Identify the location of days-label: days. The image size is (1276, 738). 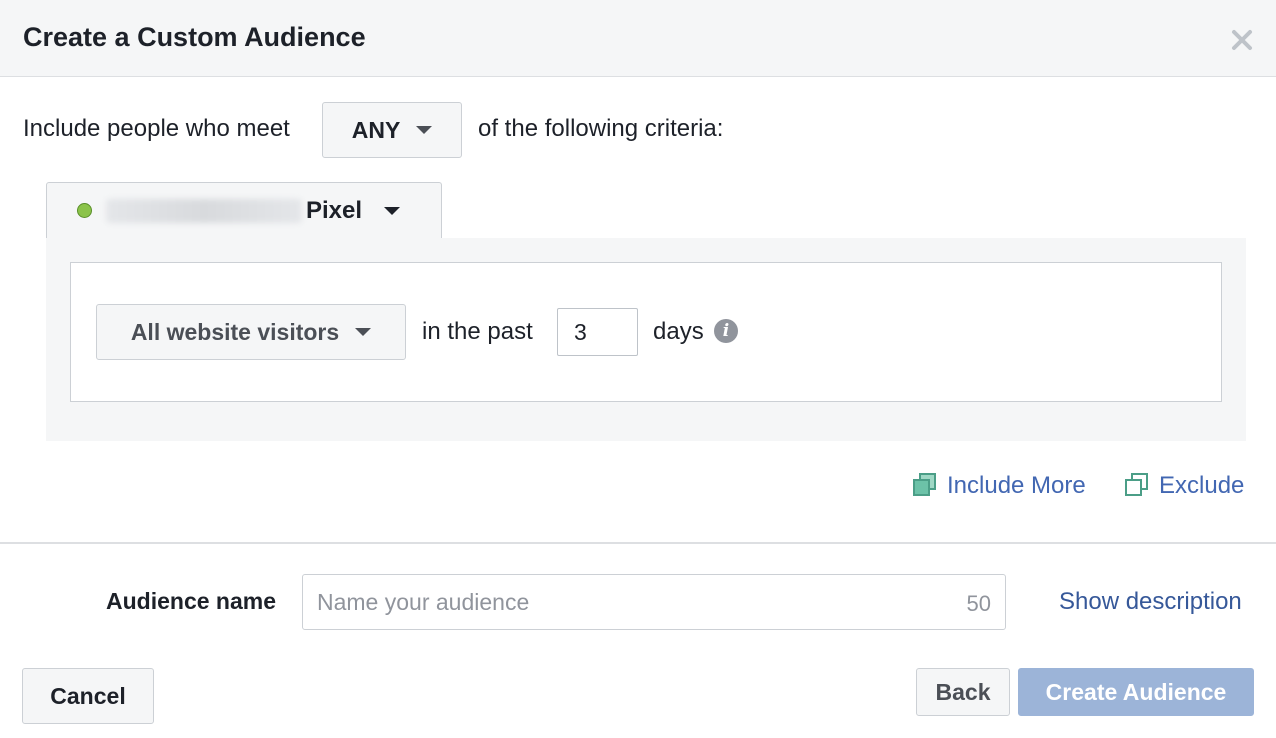
(678, 331).